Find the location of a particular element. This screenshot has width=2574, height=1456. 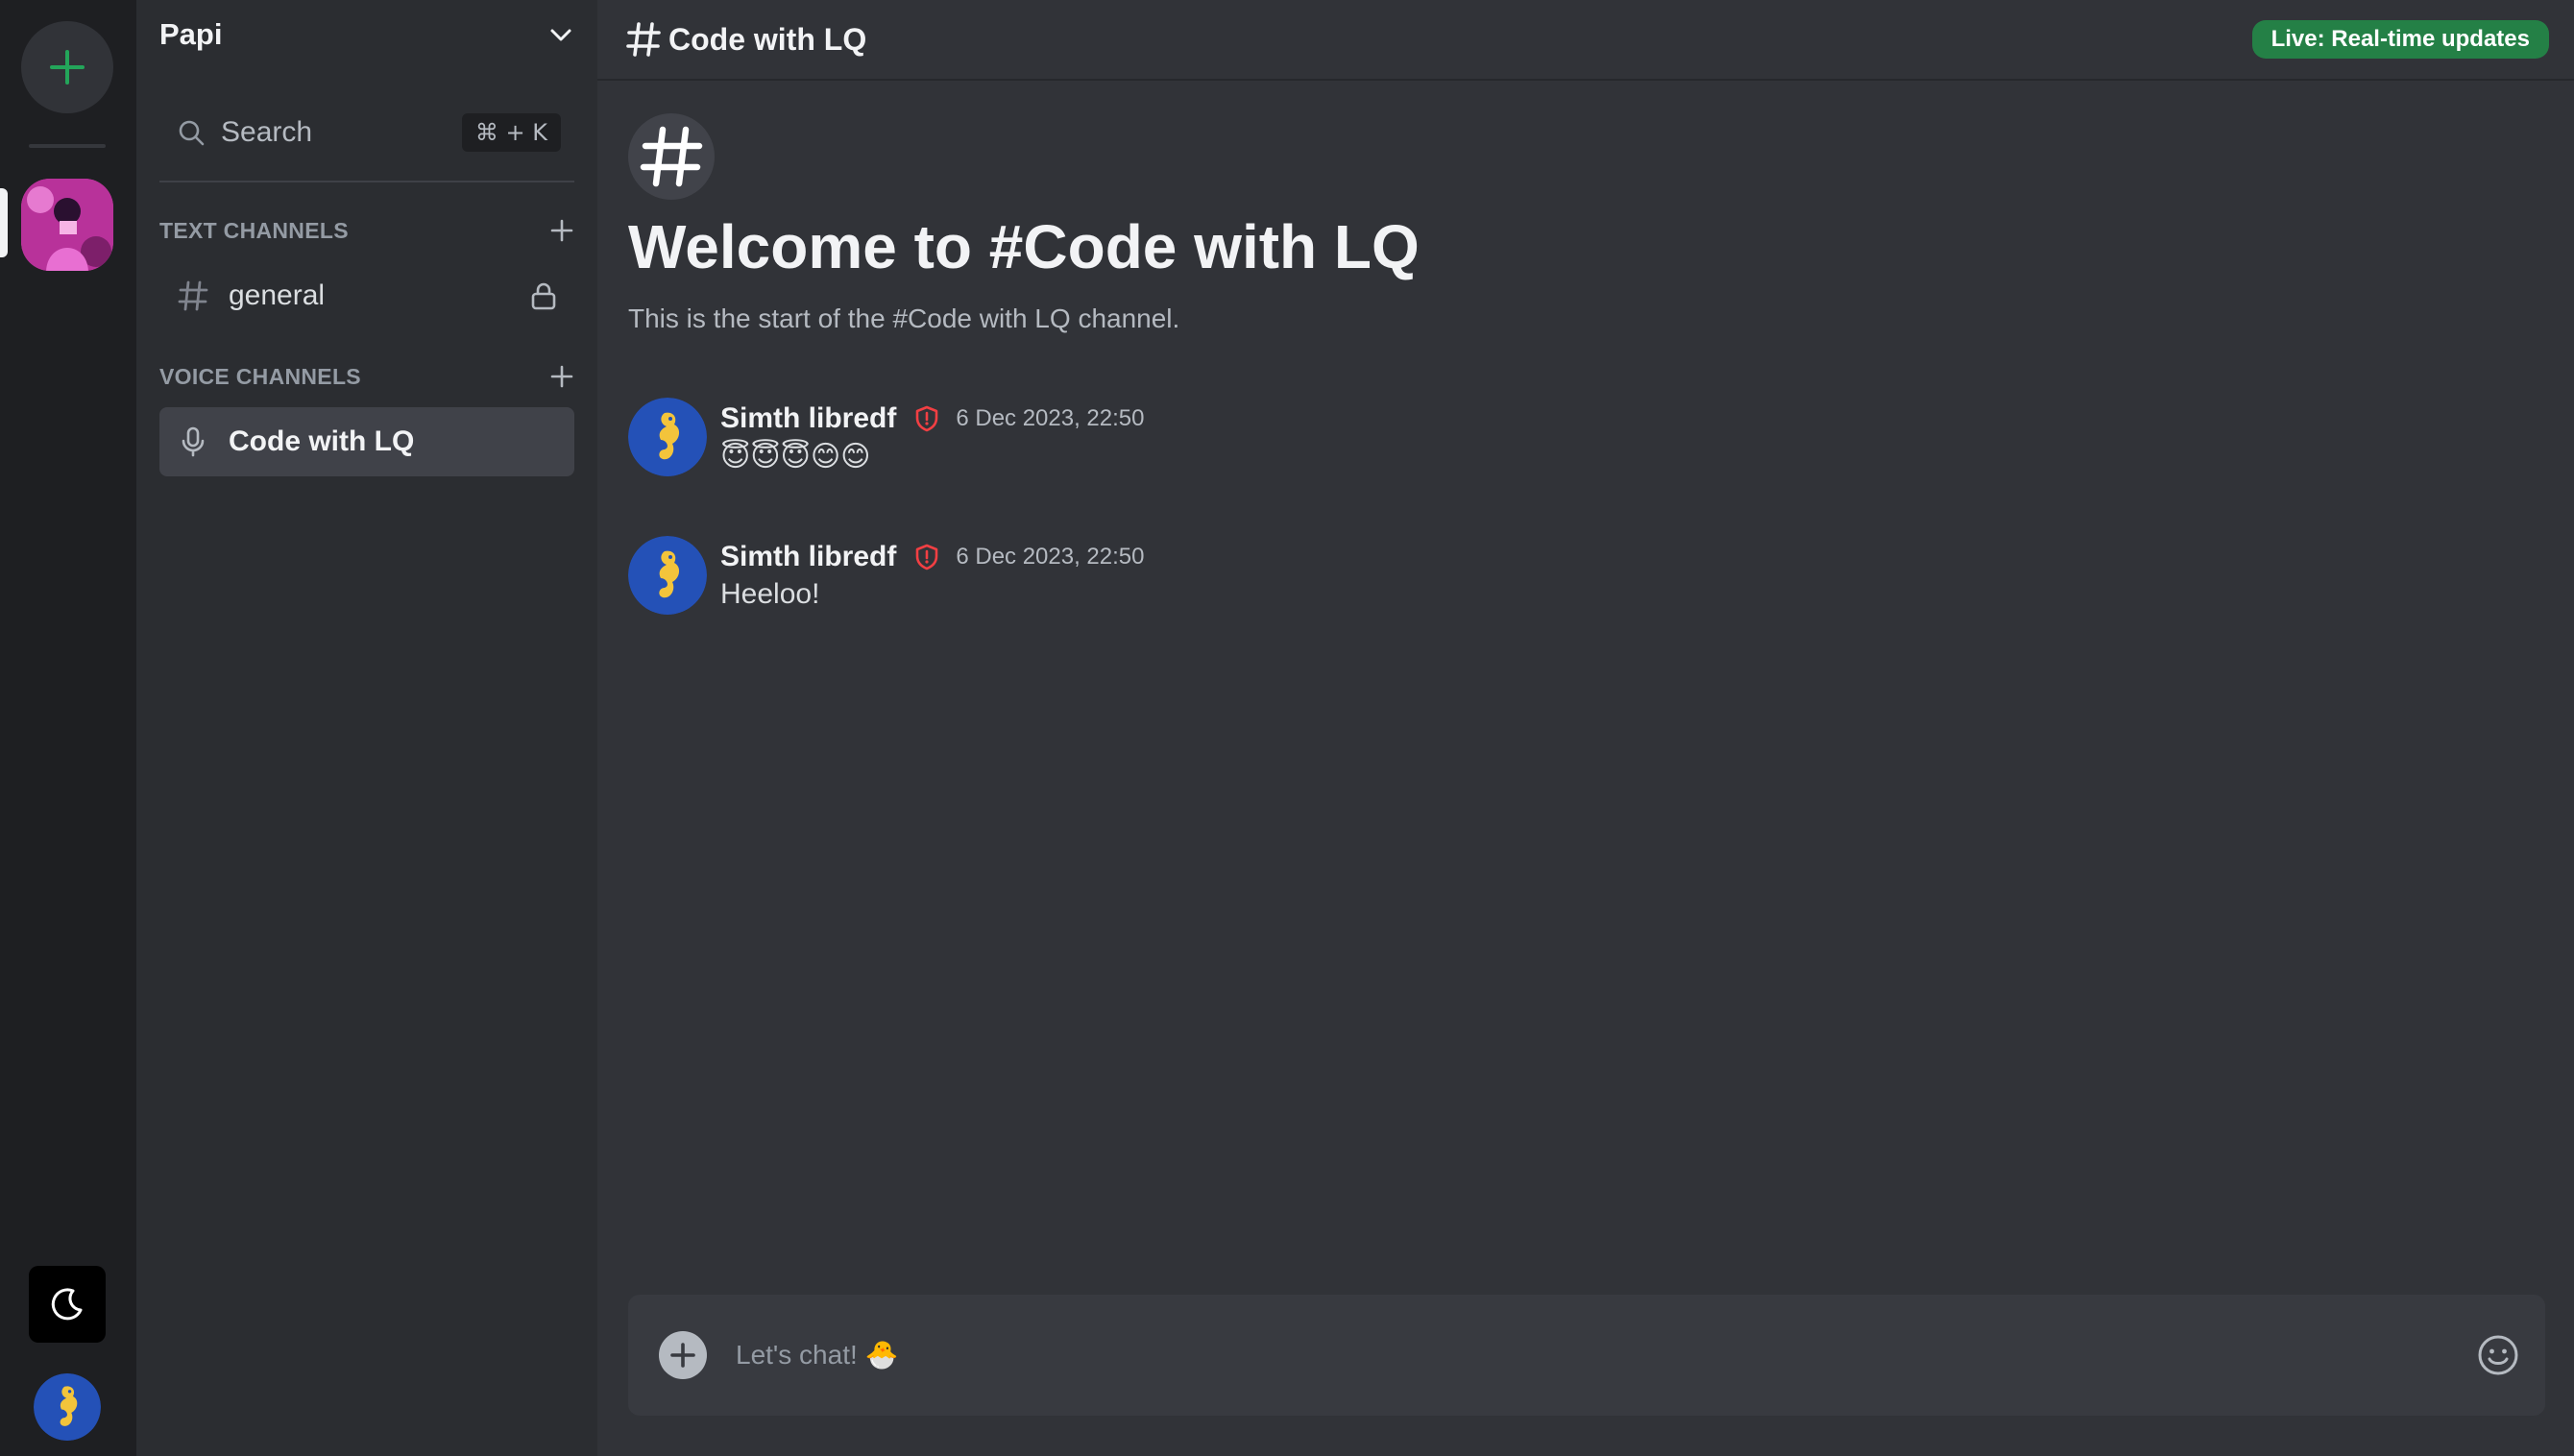

server-header: Papi is located at coordinates (366, 34).